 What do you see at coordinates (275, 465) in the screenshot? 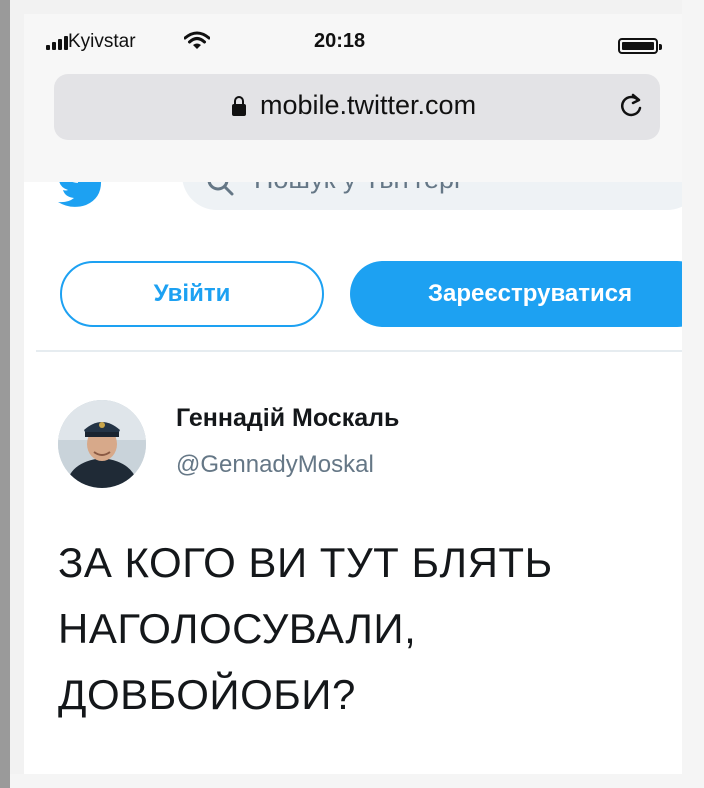
I see `author-handle: @GennadyMoskal` at bounding box center [275, 465].